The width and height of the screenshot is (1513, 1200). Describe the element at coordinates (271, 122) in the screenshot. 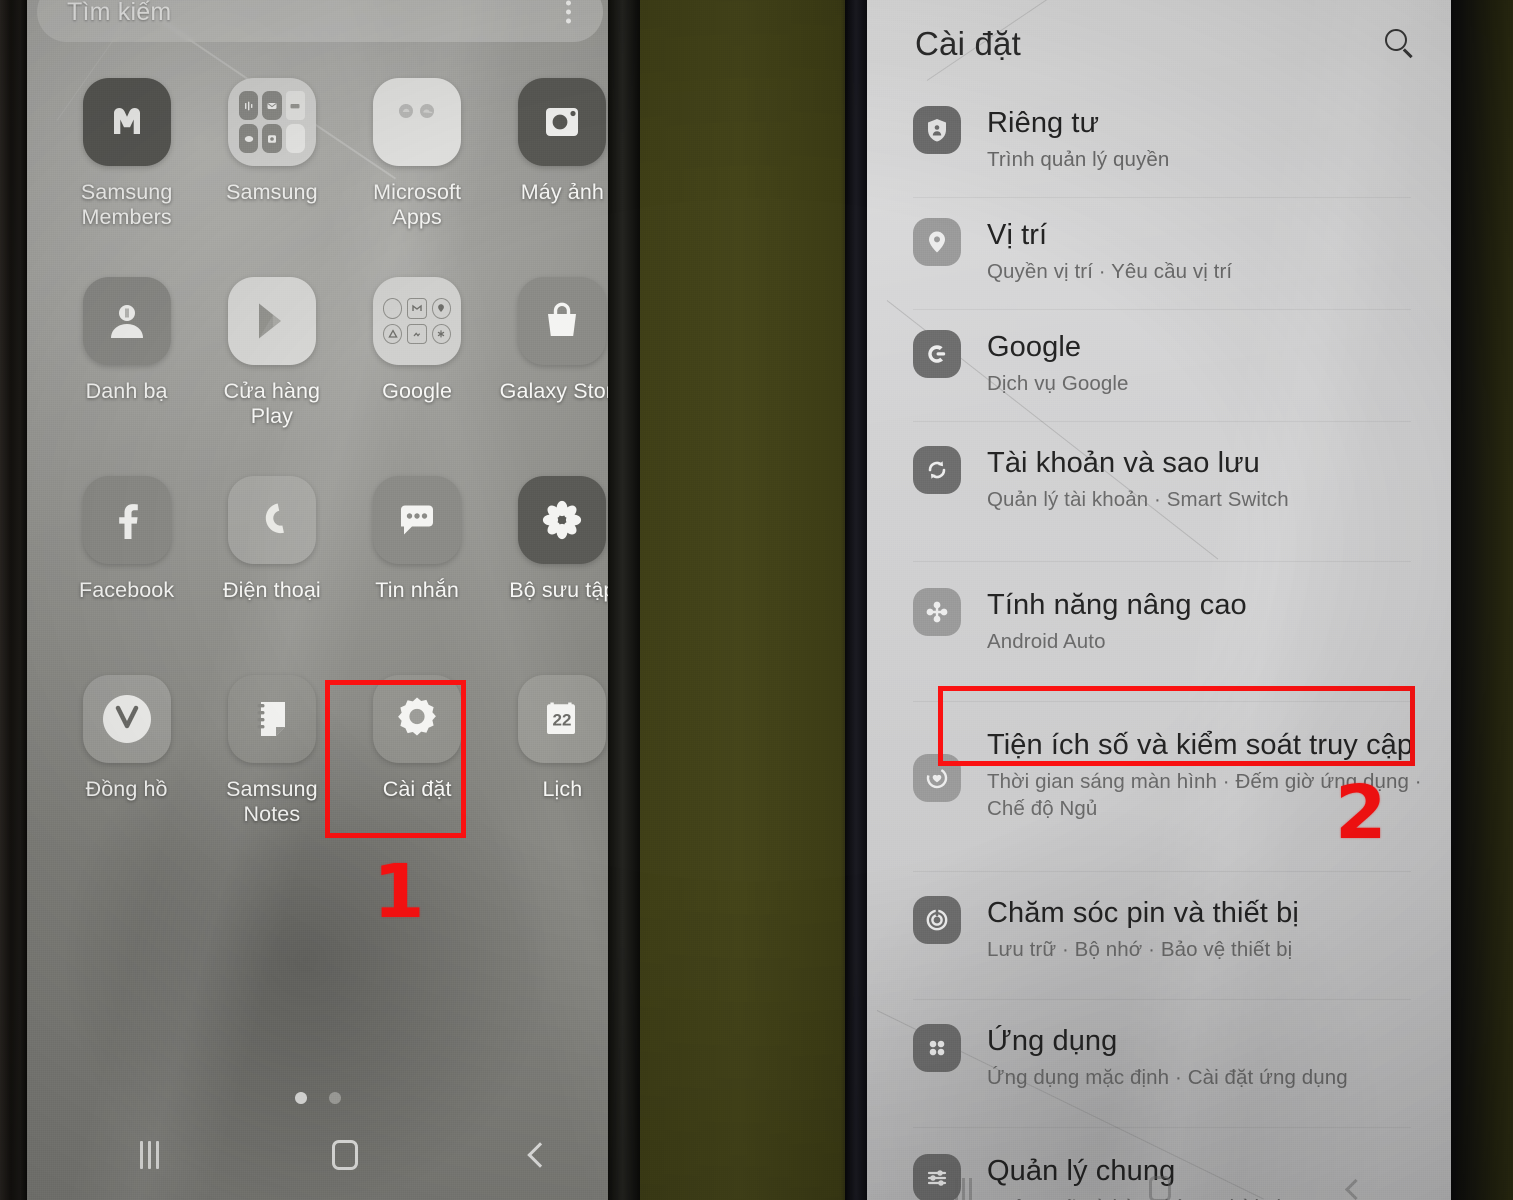

I see `samsung-folder-icon` at that location.